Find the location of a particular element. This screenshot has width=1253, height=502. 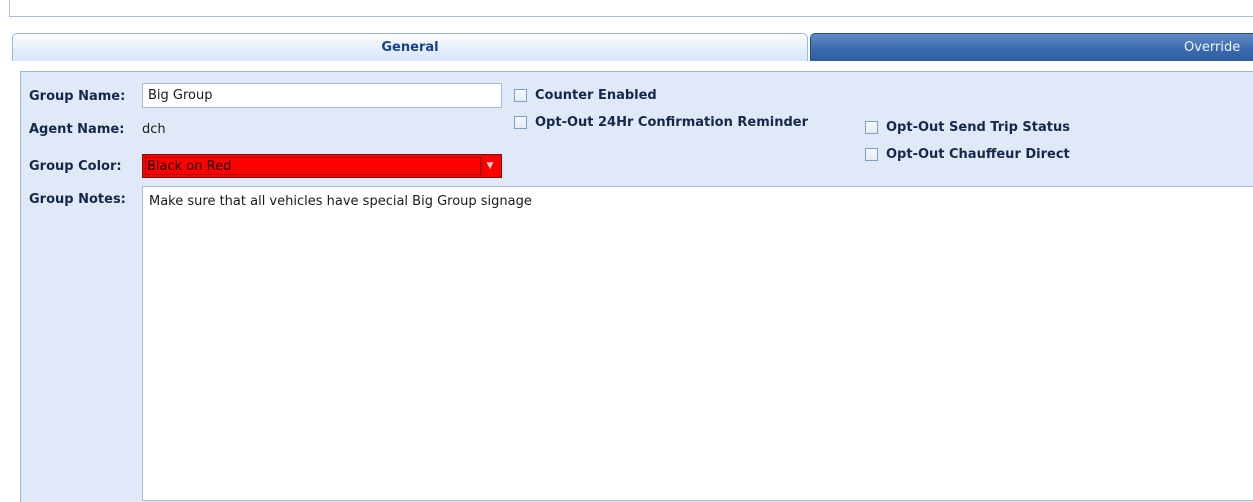

top-container-frame is located at coordinates (631, 8).